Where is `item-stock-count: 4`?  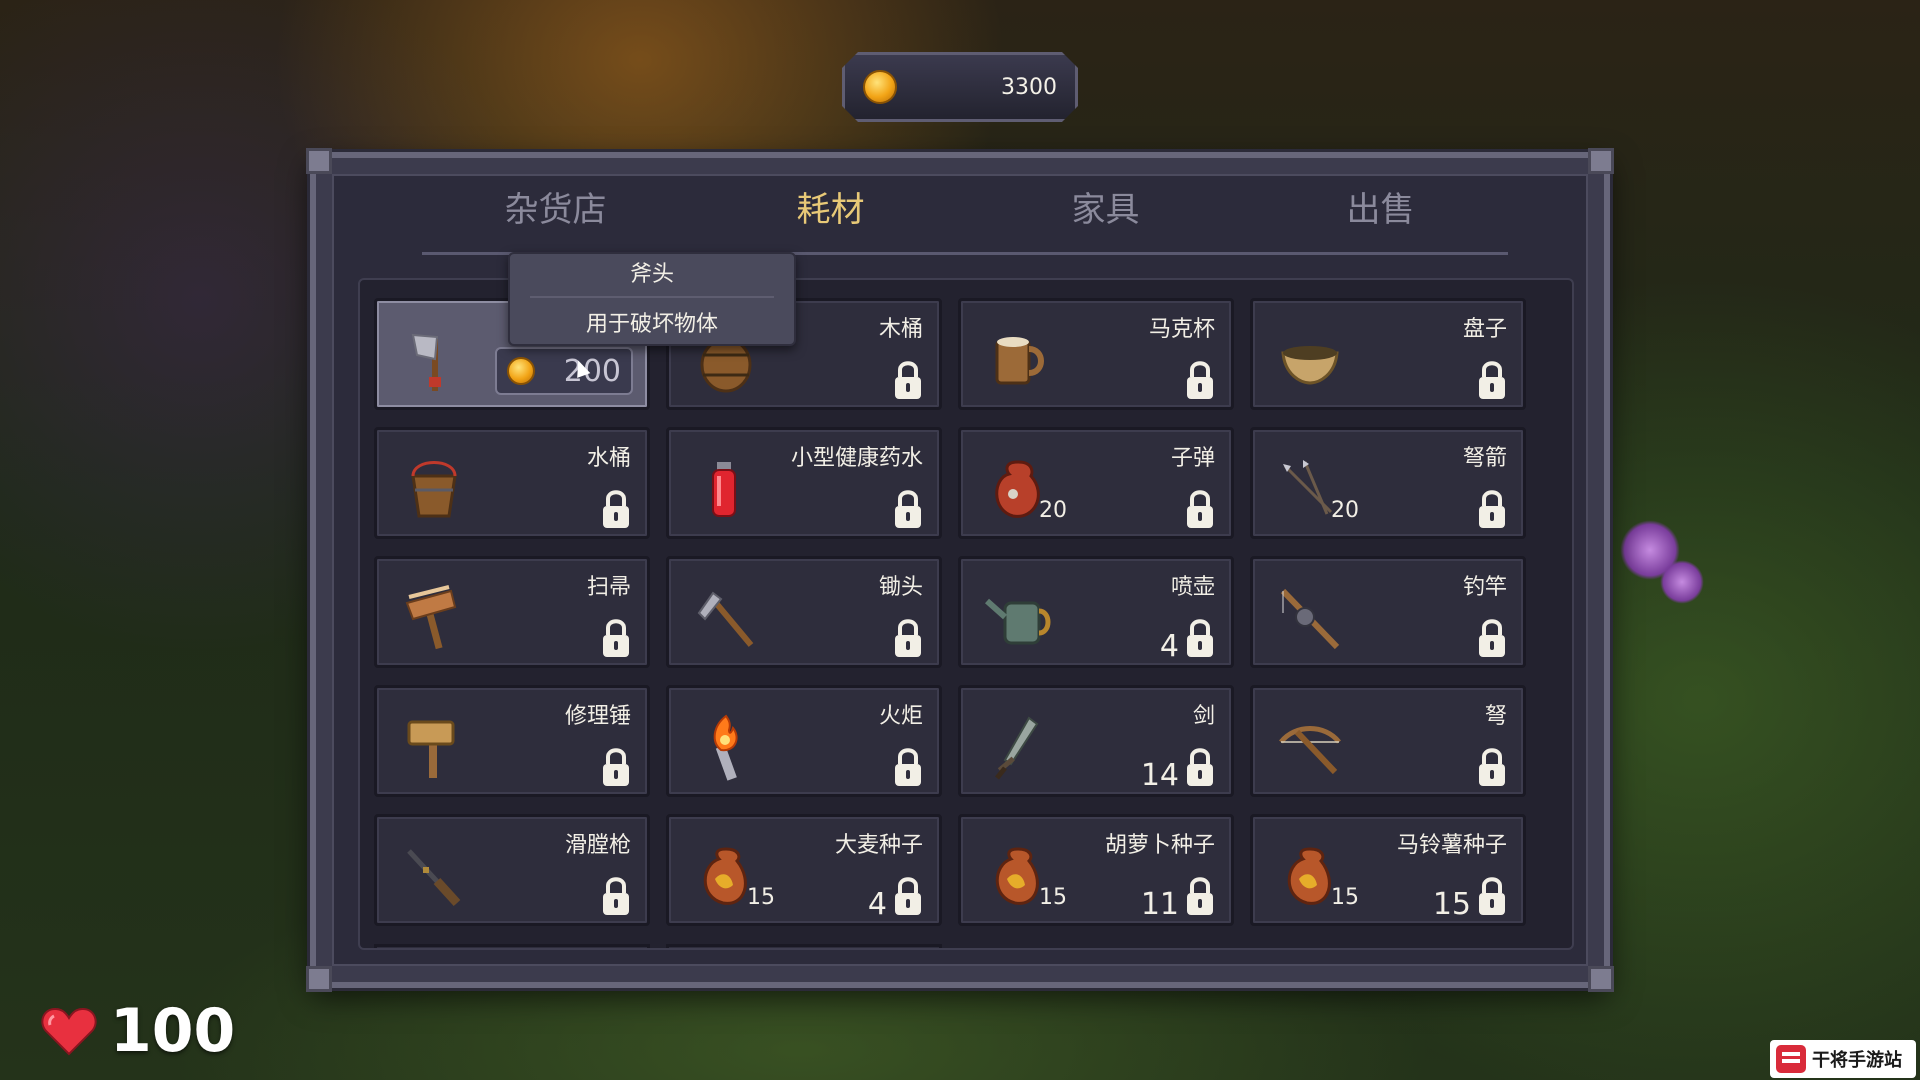
item-stock-count: 4 is located at coordinates (877, 904).